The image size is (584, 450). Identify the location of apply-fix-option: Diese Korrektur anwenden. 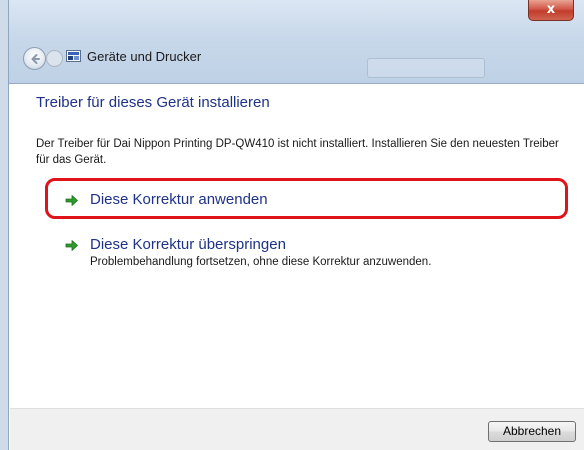
(309, 202).